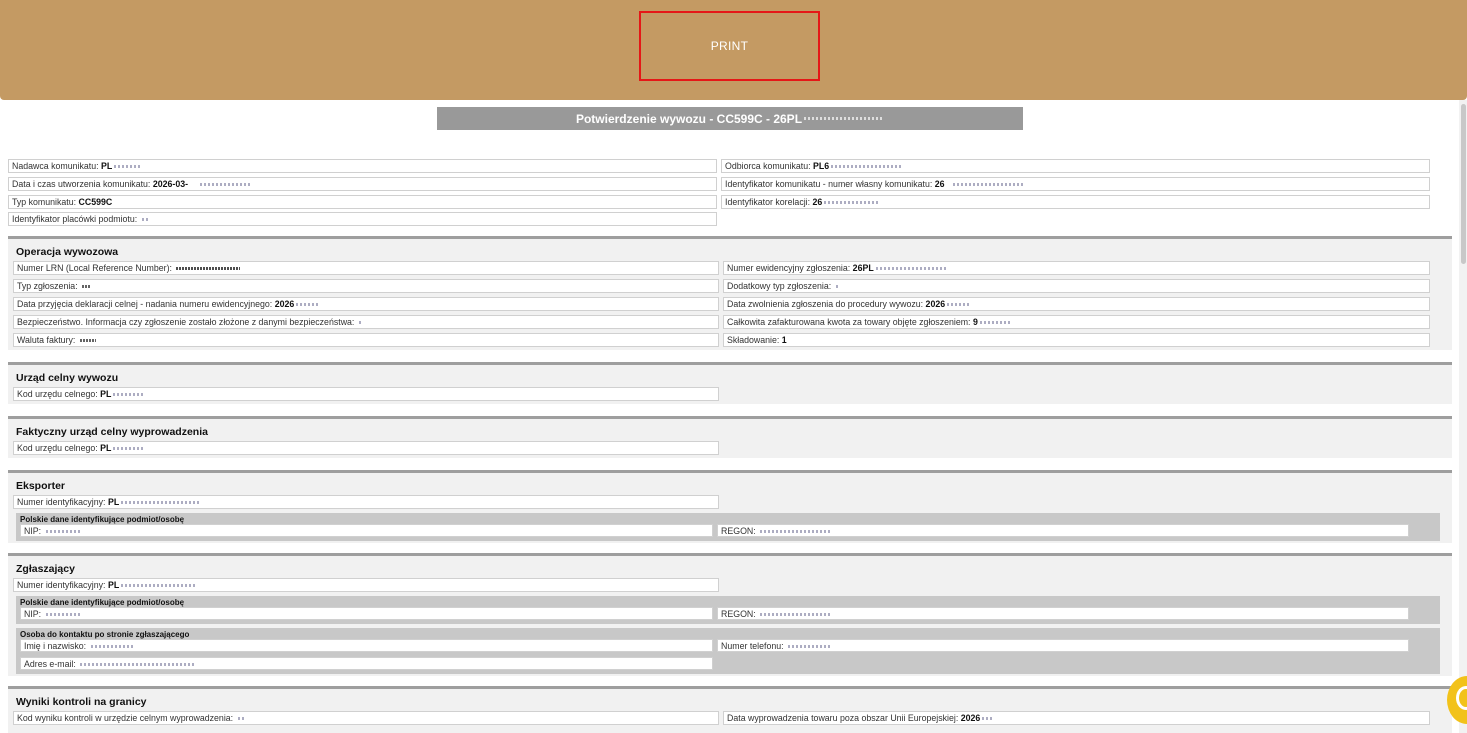 This screenshot has width=1467, height=733. I want to click on field-additional-declaration-type: Dodatkowy typ zgłoszenia:, so click(1076, 286).